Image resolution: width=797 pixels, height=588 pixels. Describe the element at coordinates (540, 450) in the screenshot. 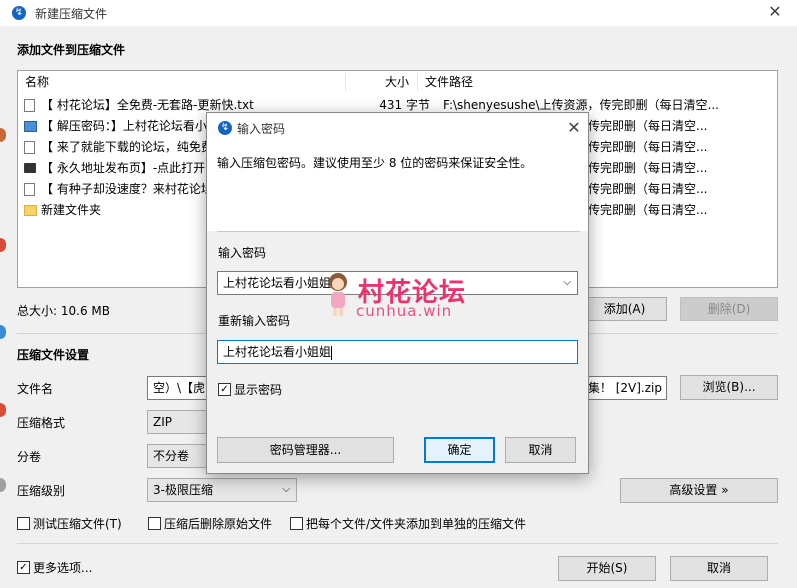

I see `dialog-cancel-button: 取消` at that location.